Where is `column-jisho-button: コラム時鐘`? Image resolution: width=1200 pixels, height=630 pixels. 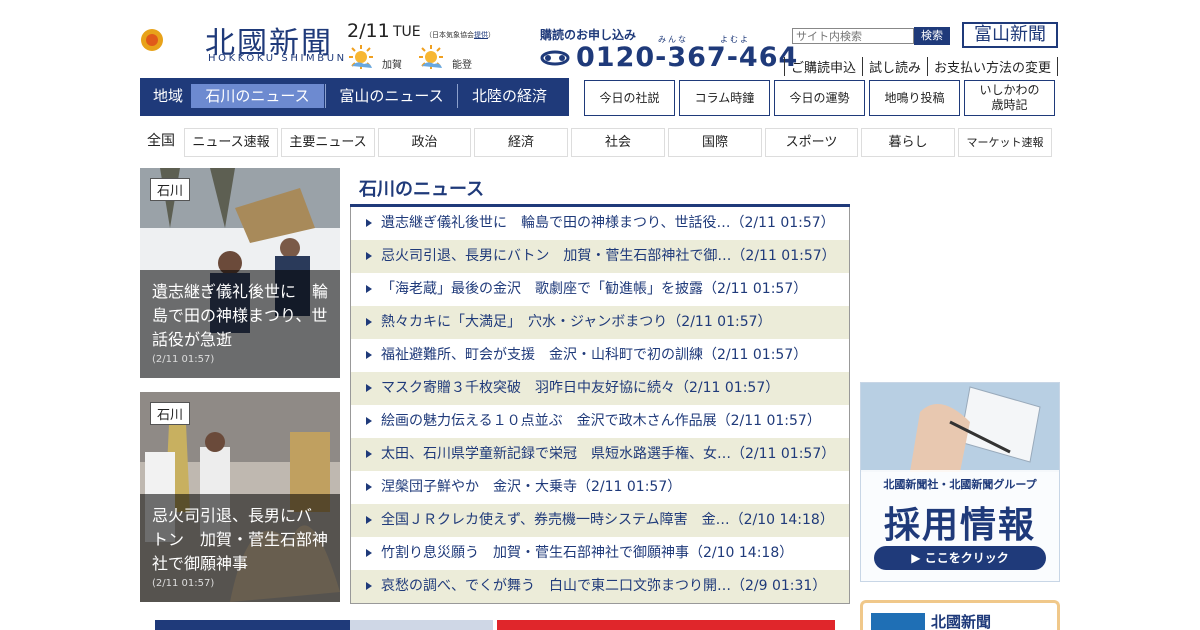
column-jisho-button: コラム時鐘 is located at coordinates (724, 98).